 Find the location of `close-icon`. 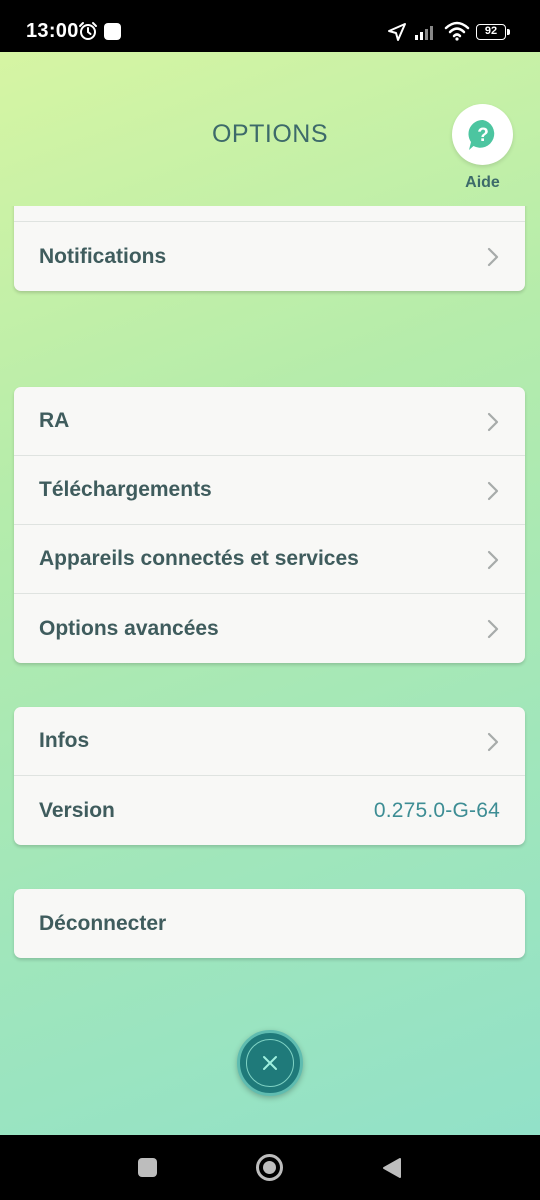

close-icon is located at coordinates (270, 1063).